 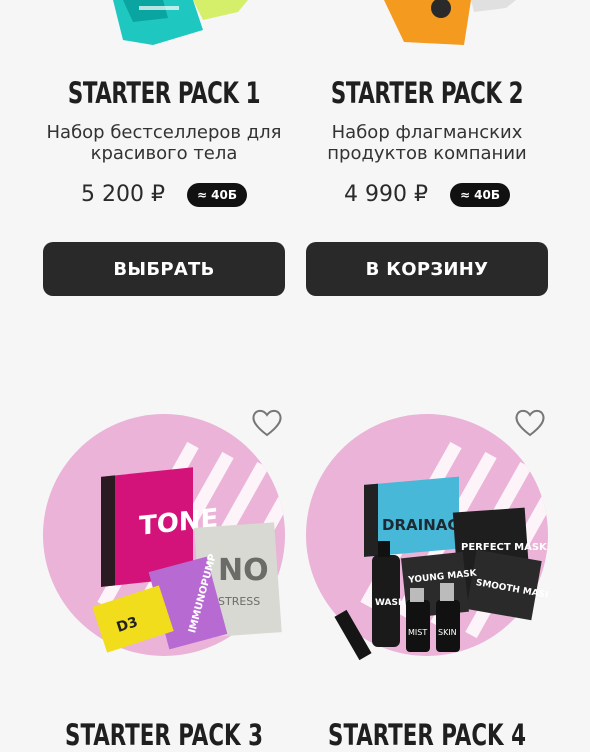 I want to click on product-2-price: 4 990 ₽, so click(x=385, y=194).